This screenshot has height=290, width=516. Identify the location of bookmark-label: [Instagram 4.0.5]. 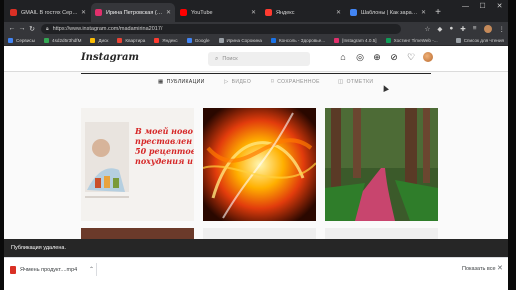
(359, 40).